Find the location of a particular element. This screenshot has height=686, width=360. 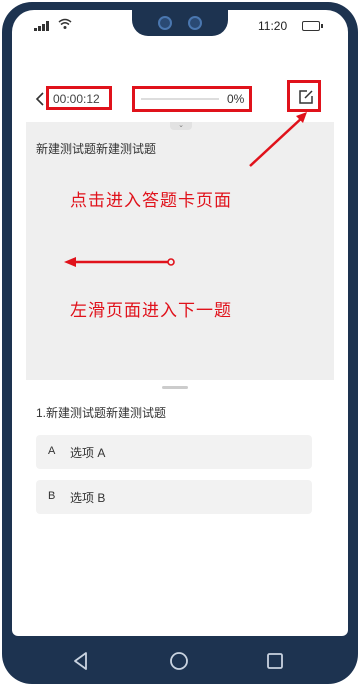

answer-card-annotation: 点击进入答题卡页面 is located at coordinates (151, 200).